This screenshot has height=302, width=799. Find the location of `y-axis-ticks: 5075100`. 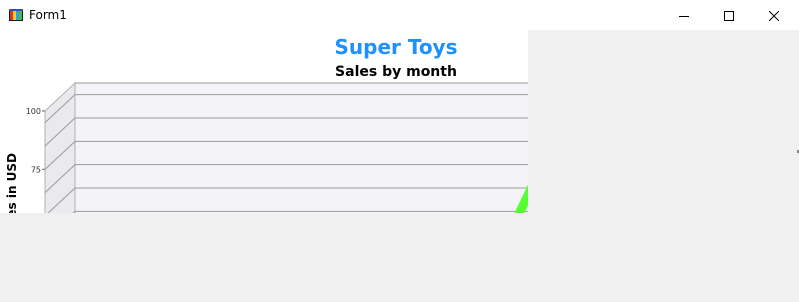

y-axis-ticks: 5075100 is located at coordinates (35, 140).